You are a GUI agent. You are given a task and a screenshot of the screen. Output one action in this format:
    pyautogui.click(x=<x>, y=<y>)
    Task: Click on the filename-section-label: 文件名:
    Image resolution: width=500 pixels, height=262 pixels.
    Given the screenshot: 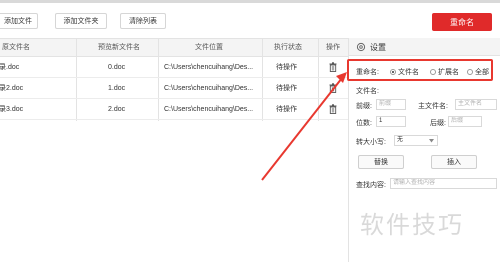 What is the action you would take?
    pyautogui.click(x=367, y=91)
    